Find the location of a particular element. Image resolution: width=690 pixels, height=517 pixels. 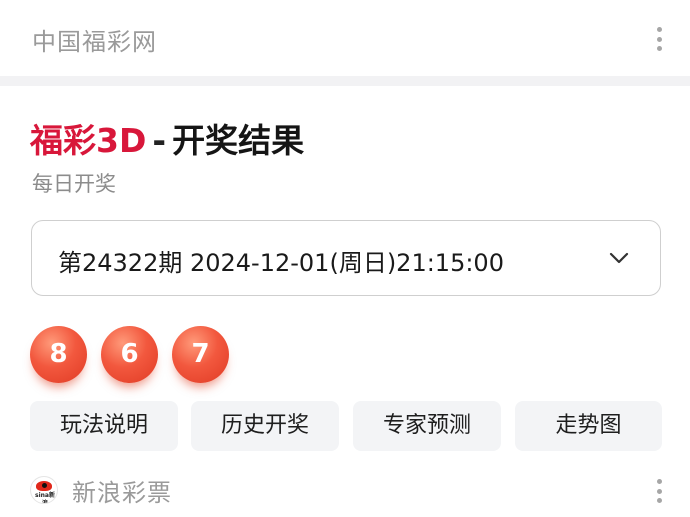

issue-dropdown: 第24322期 2024-12-01(周日)21:15:00 is located at coordinates (346, 258).